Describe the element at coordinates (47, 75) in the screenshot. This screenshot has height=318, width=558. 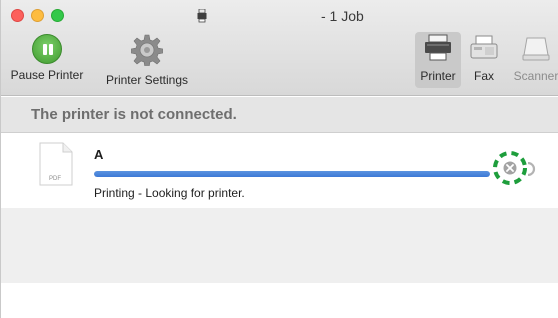
I see `pause-printer-label: Pause Printer` at that location.